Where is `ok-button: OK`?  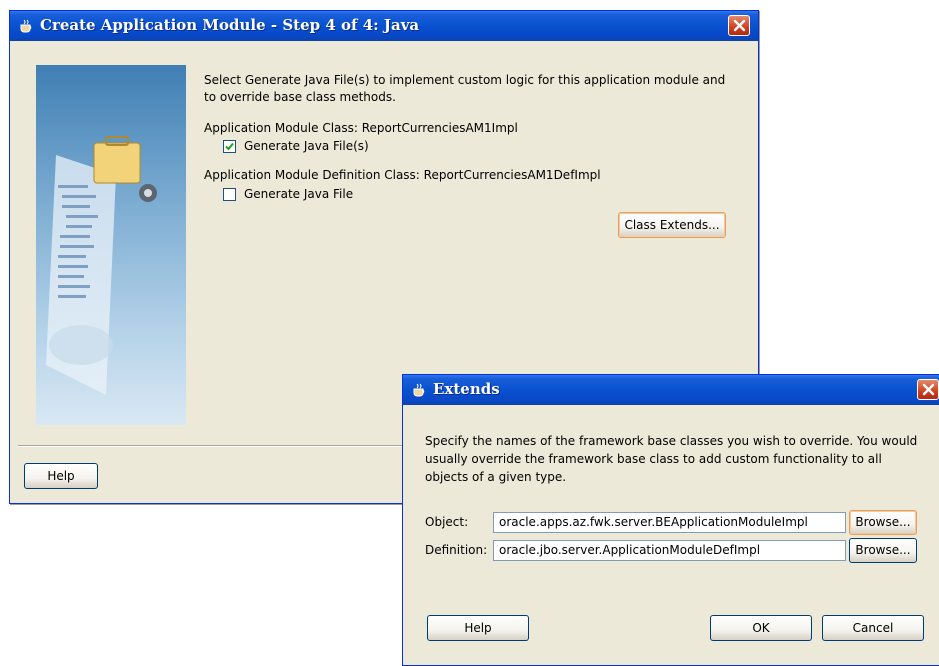 ok-button: OK is located at coordinates (761, 628).